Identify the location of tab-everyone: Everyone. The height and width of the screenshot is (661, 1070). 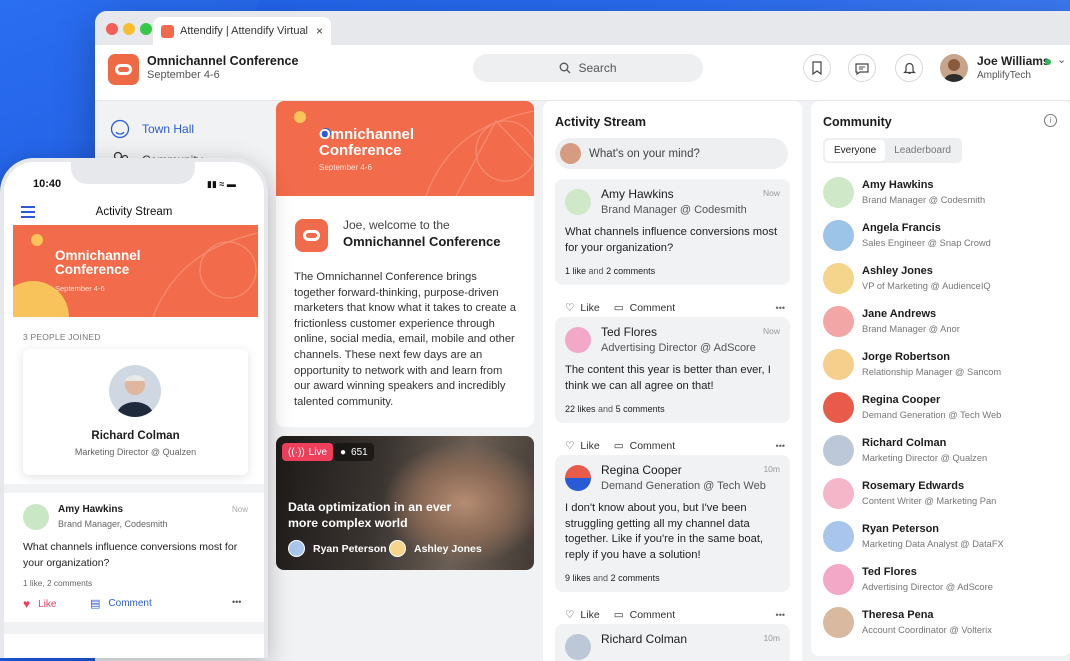
(855, 150).